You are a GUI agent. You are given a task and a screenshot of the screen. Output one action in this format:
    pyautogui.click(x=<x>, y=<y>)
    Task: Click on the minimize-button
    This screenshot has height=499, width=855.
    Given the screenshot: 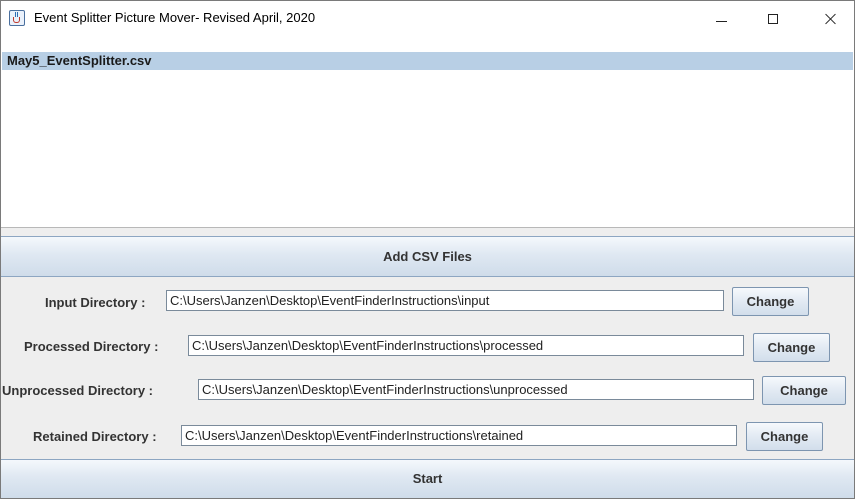 What is the action you would take?
    pyautogui.click(x=722, y=19)
    